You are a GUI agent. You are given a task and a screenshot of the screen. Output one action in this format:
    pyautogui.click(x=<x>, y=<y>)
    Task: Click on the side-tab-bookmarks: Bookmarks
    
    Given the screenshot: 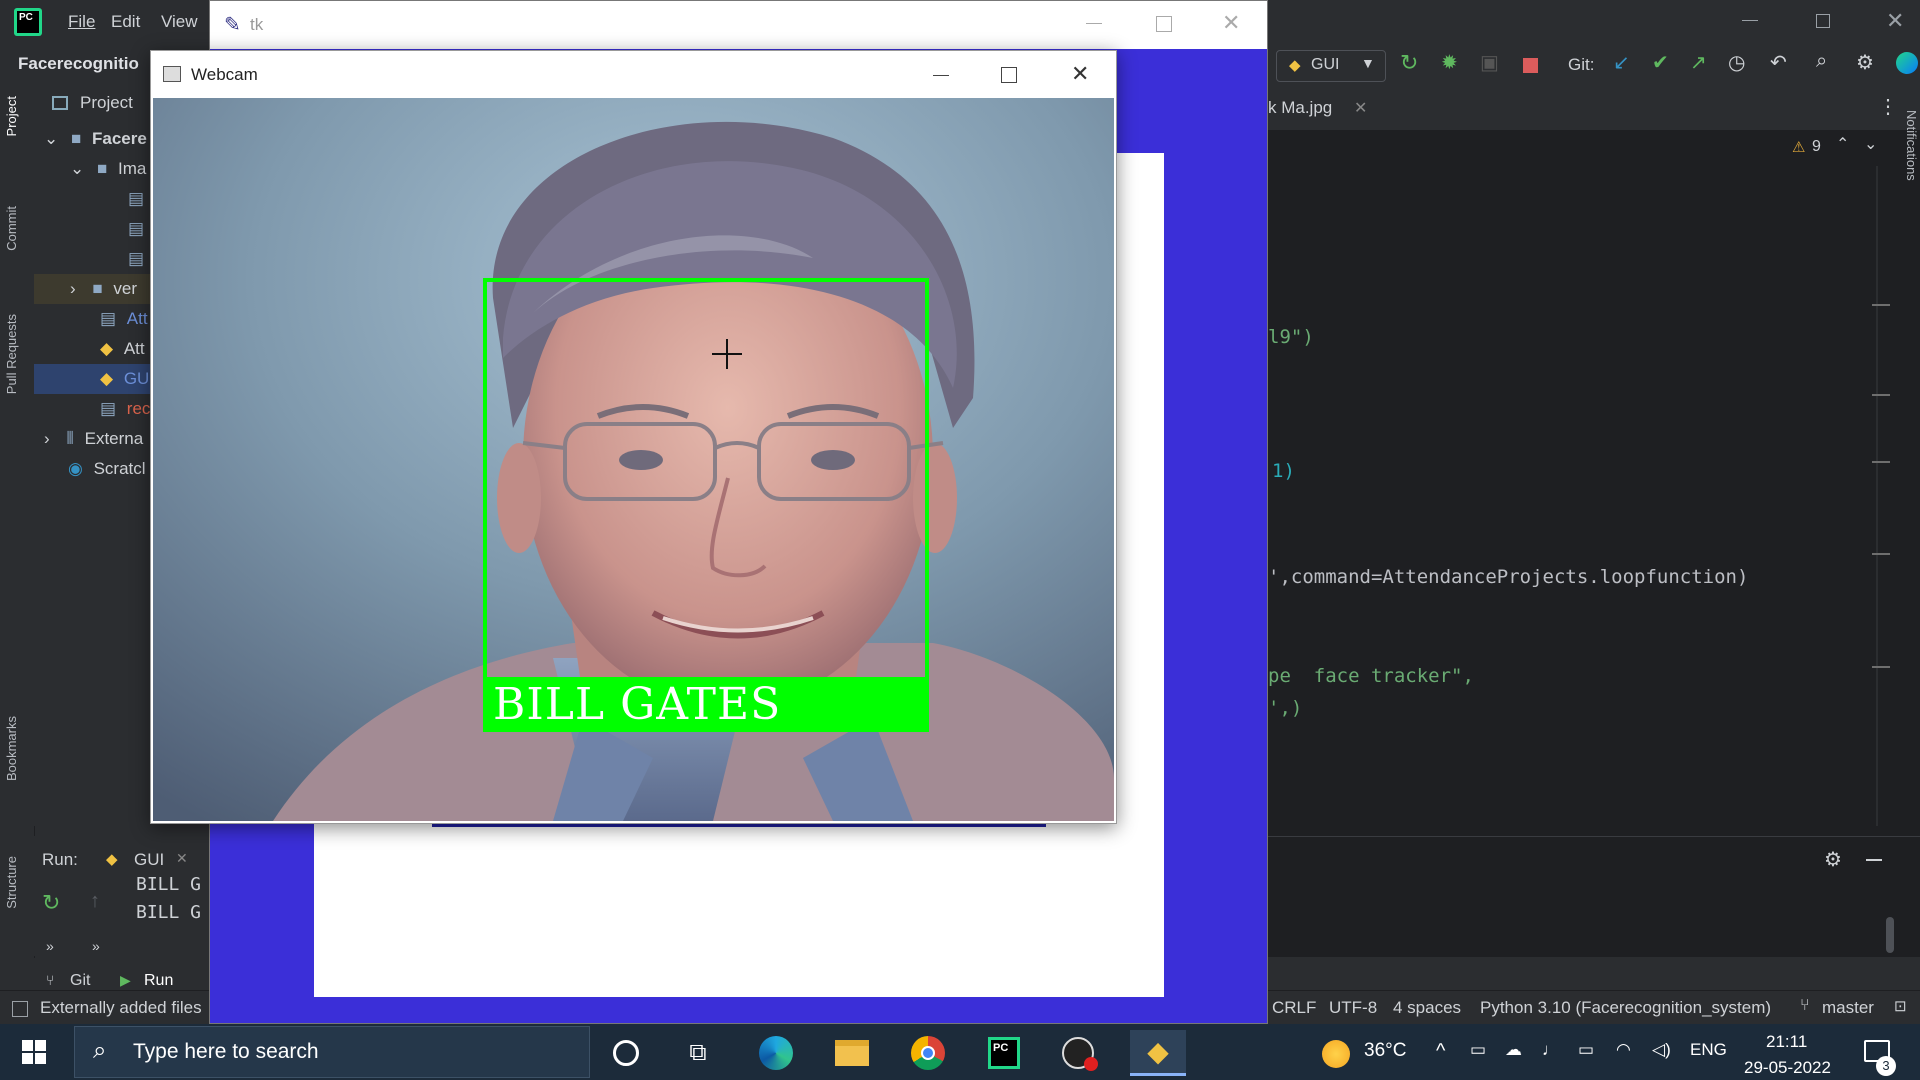 What is the action you would take?
    pyautogui.click(x=11, y=748)
    